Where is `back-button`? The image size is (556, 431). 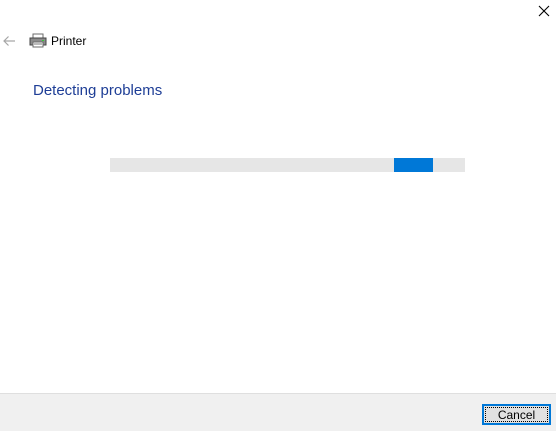 back-button is located at coordinates (9, 41).